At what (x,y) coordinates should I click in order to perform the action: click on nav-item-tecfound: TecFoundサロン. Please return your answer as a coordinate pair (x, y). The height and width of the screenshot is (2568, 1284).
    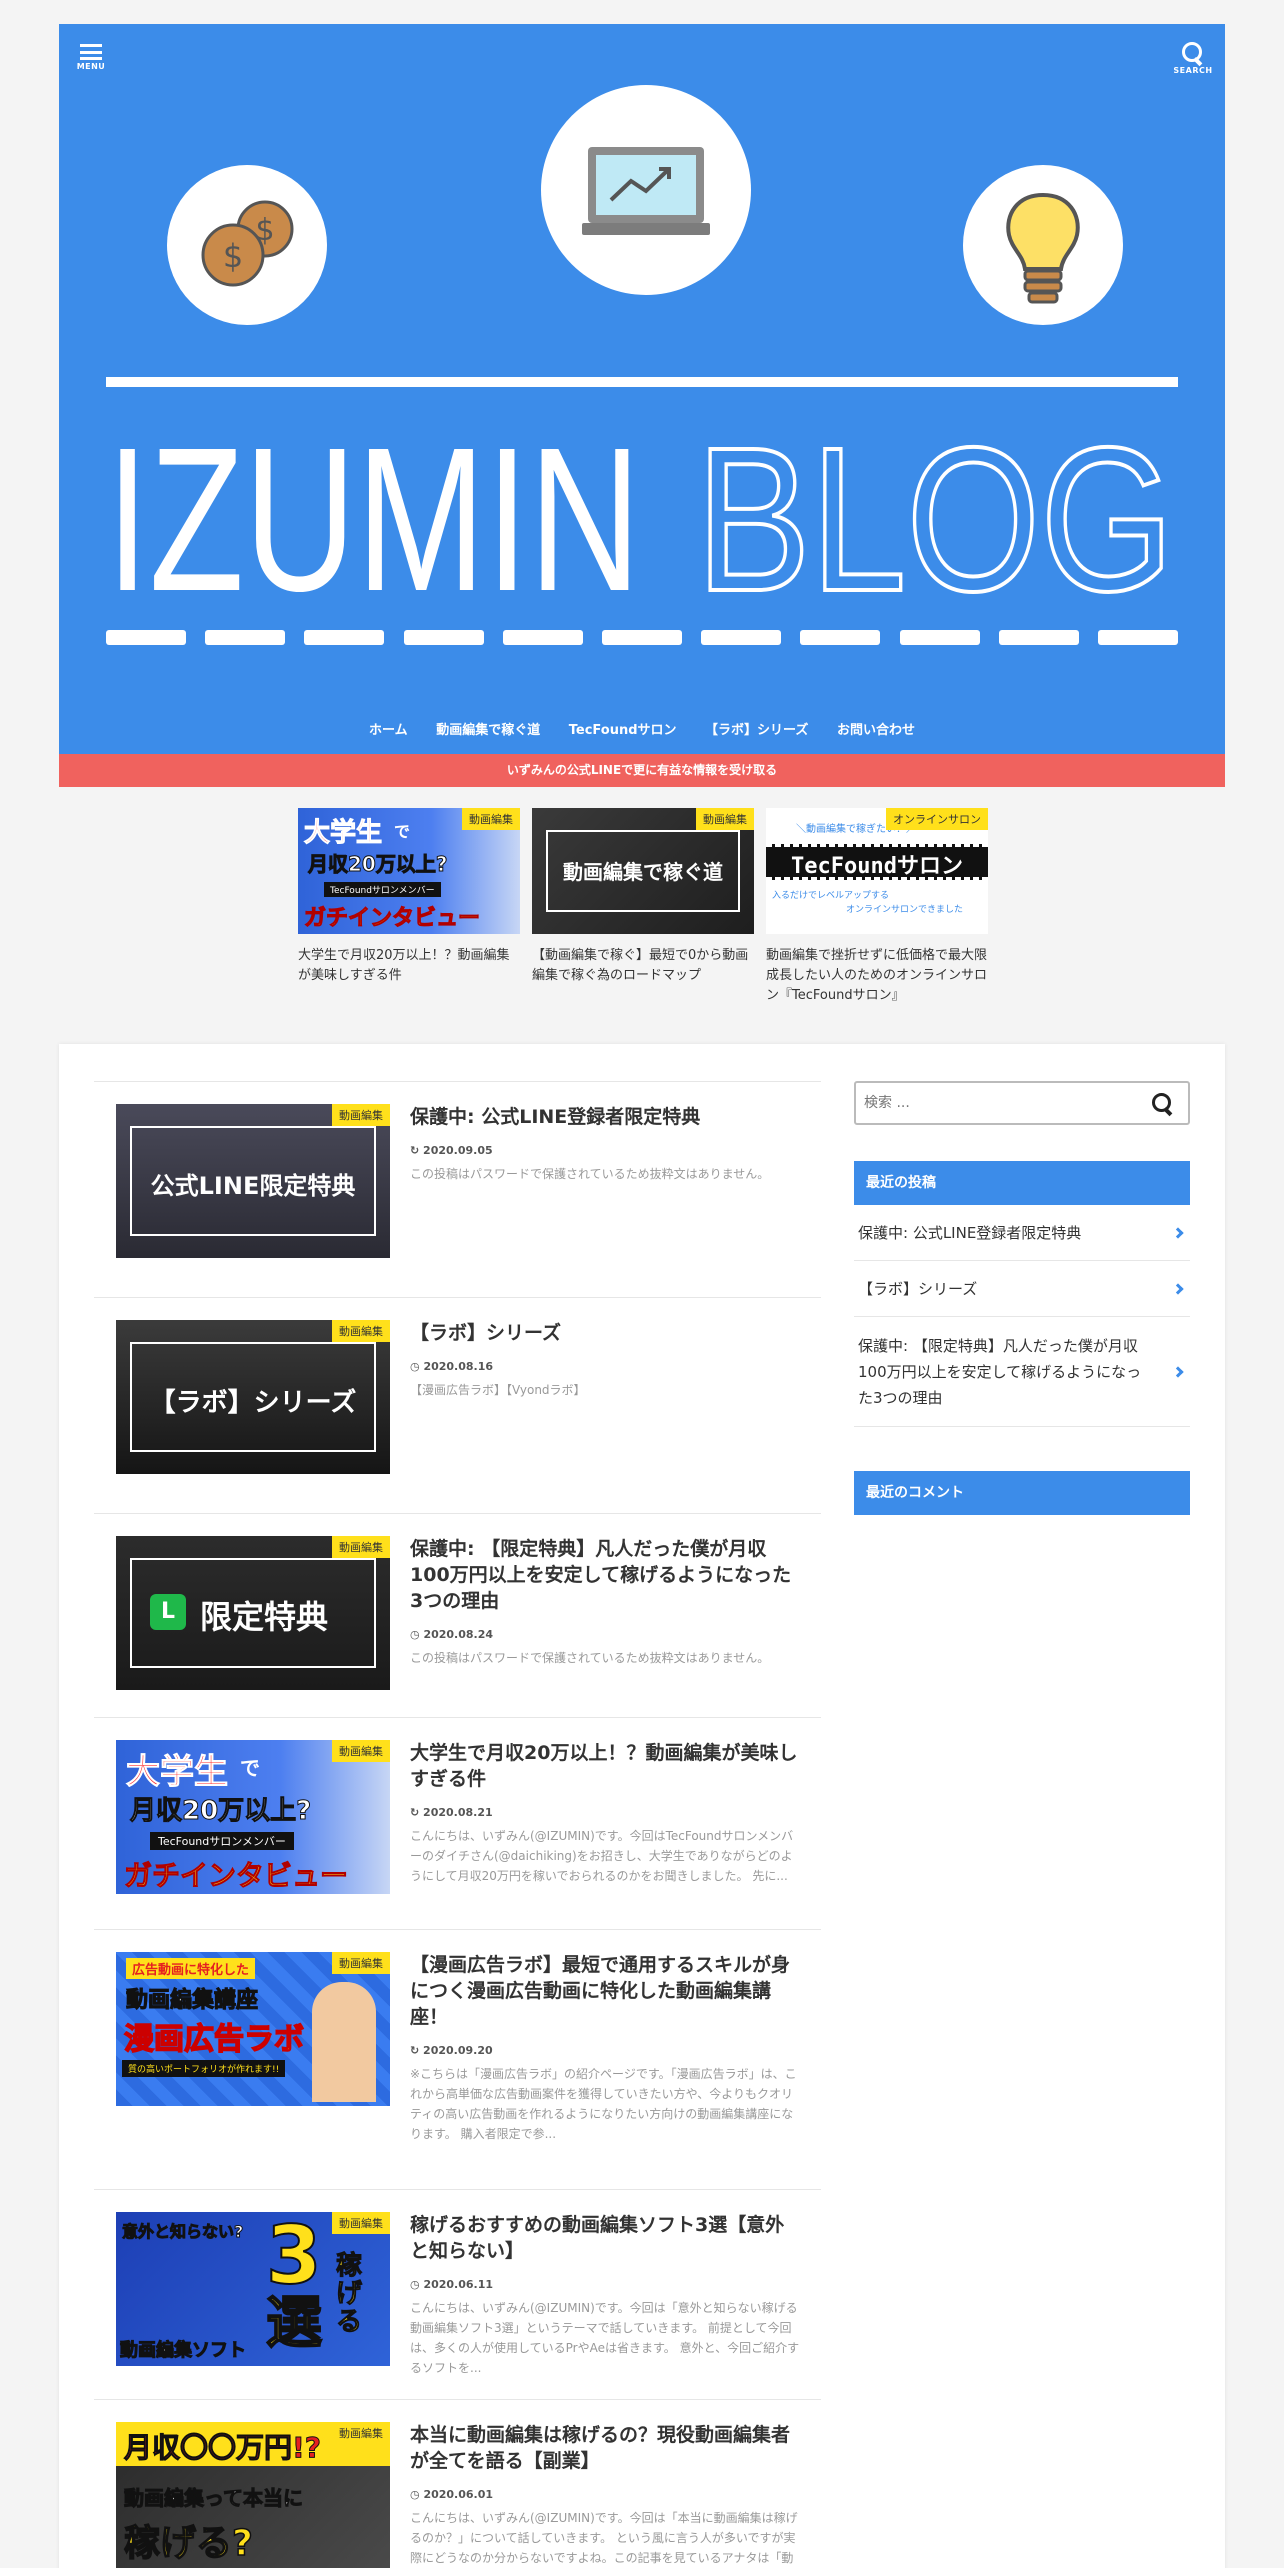
    Looking at the image, I should click on (623, 728).